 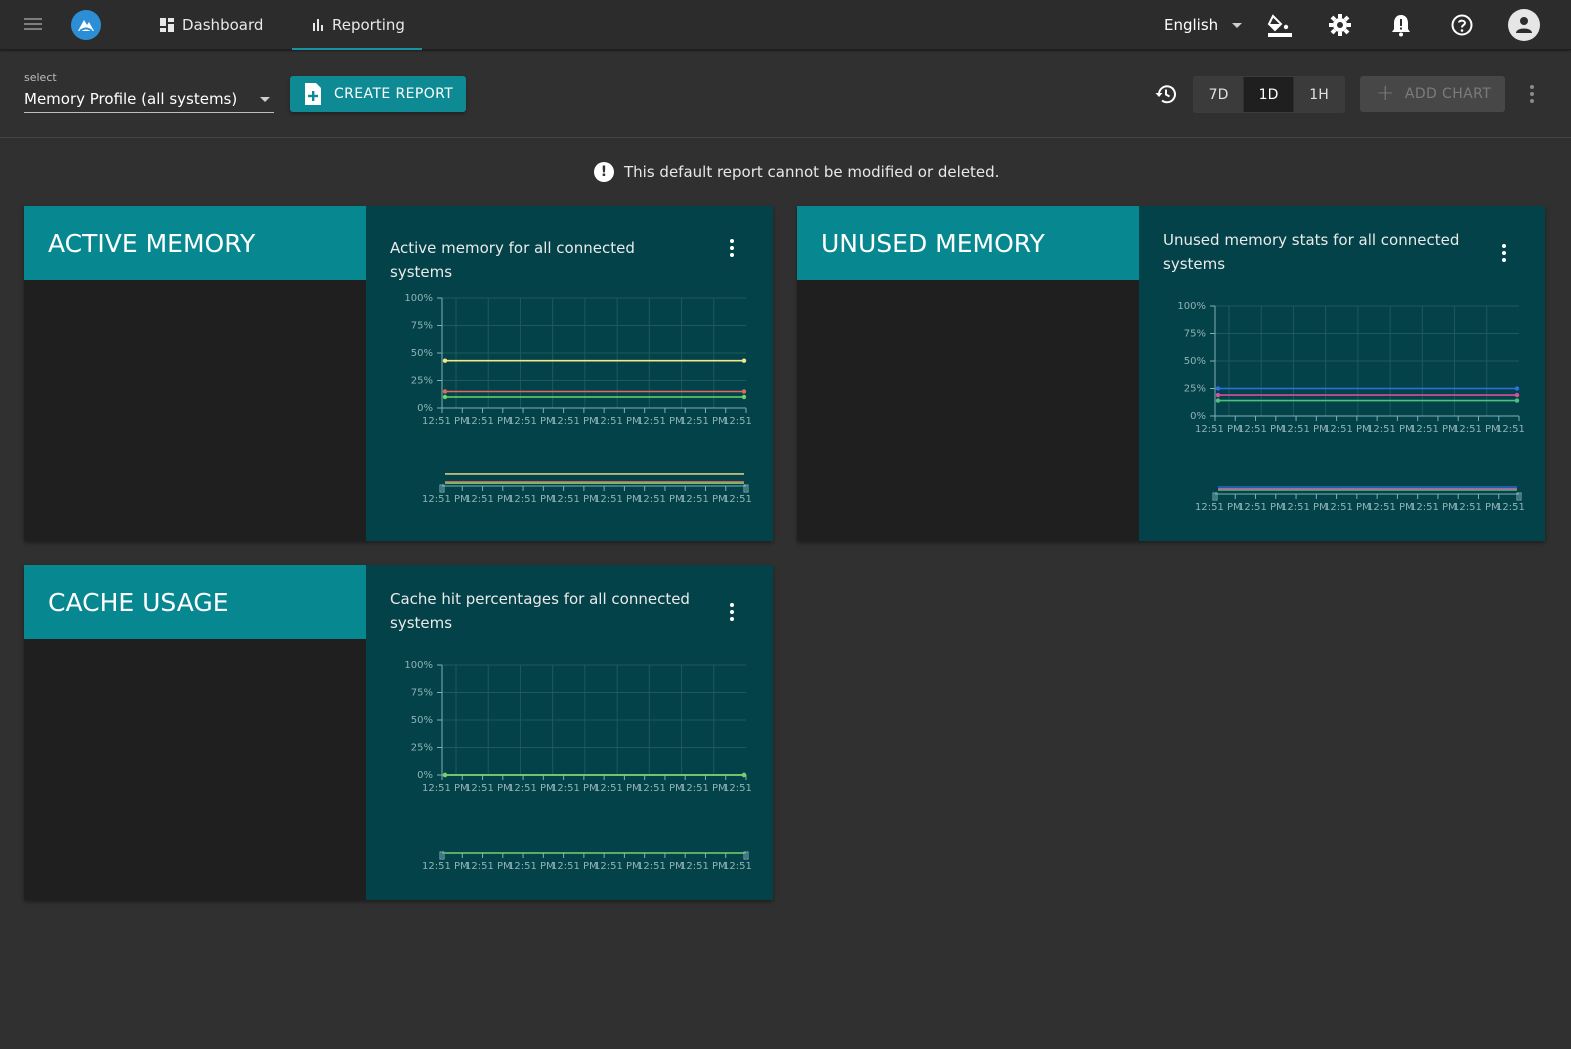 I want to click on tab-reporting: Reporting, so click(x=357, y=25).